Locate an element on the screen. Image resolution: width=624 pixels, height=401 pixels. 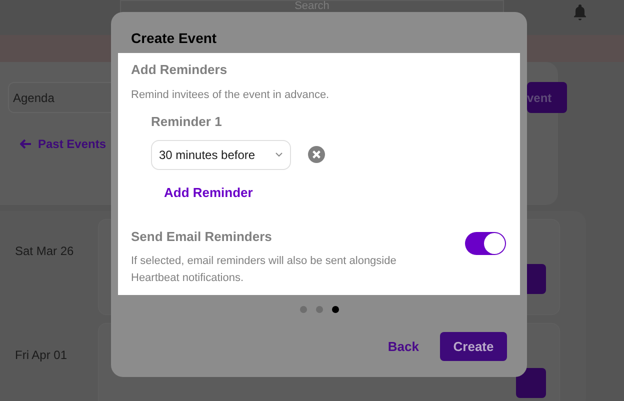
date-label: Fri Apr 01 is located at coordinates (41, 355).